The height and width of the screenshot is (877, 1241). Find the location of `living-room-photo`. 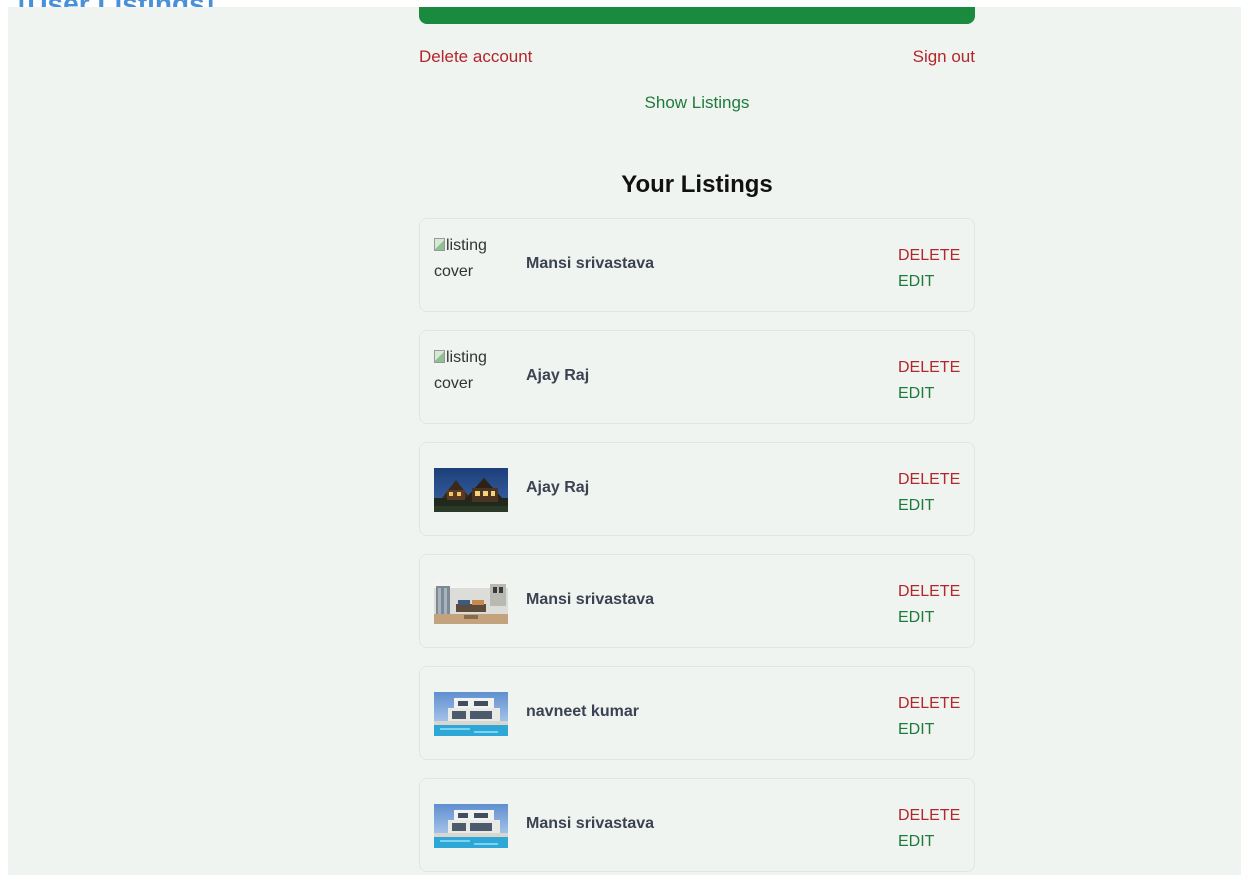

living-room-photo is located at coordinates (471, 602).